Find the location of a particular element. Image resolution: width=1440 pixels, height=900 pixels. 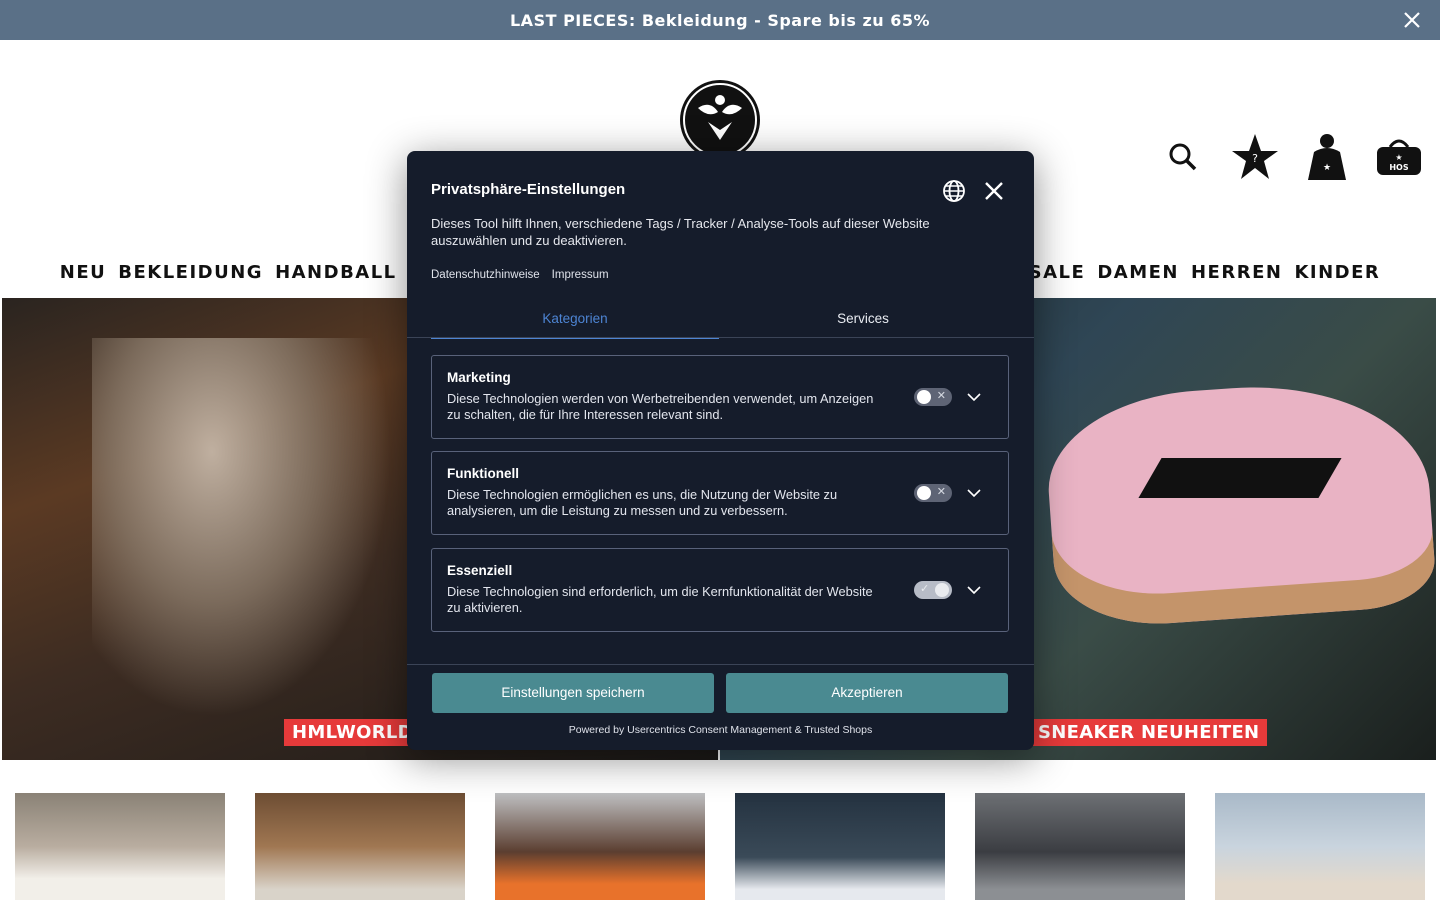

privacy-link: Datenschutzhinweise is located at coordinates (485, 275).